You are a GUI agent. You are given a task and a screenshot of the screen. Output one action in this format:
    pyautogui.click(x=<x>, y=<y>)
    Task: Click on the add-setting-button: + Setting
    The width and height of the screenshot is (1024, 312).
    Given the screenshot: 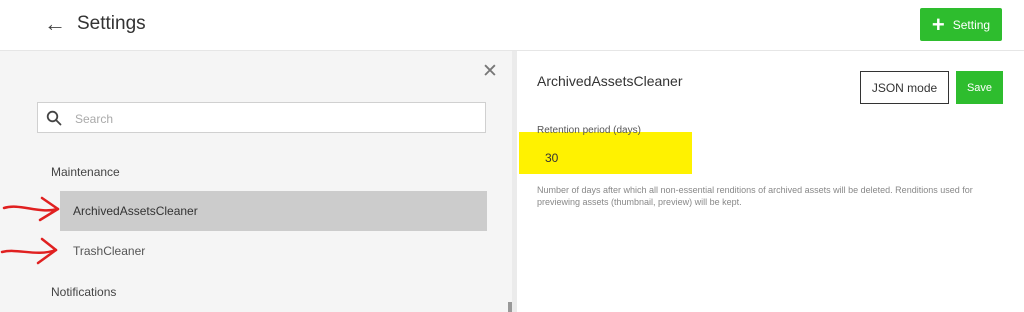 What is the action you would take?
    pyautogui.click(x=961, y=24)
    